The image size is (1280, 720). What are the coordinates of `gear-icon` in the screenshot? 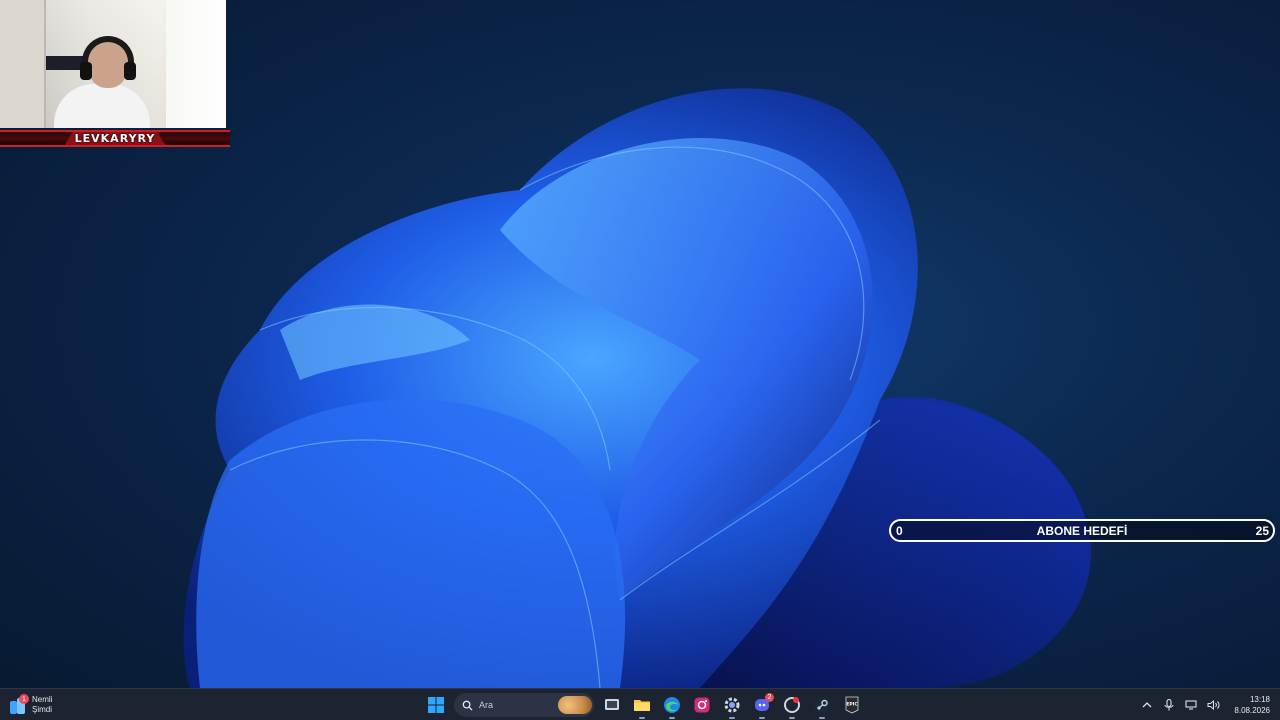 It's located at (732, 705).